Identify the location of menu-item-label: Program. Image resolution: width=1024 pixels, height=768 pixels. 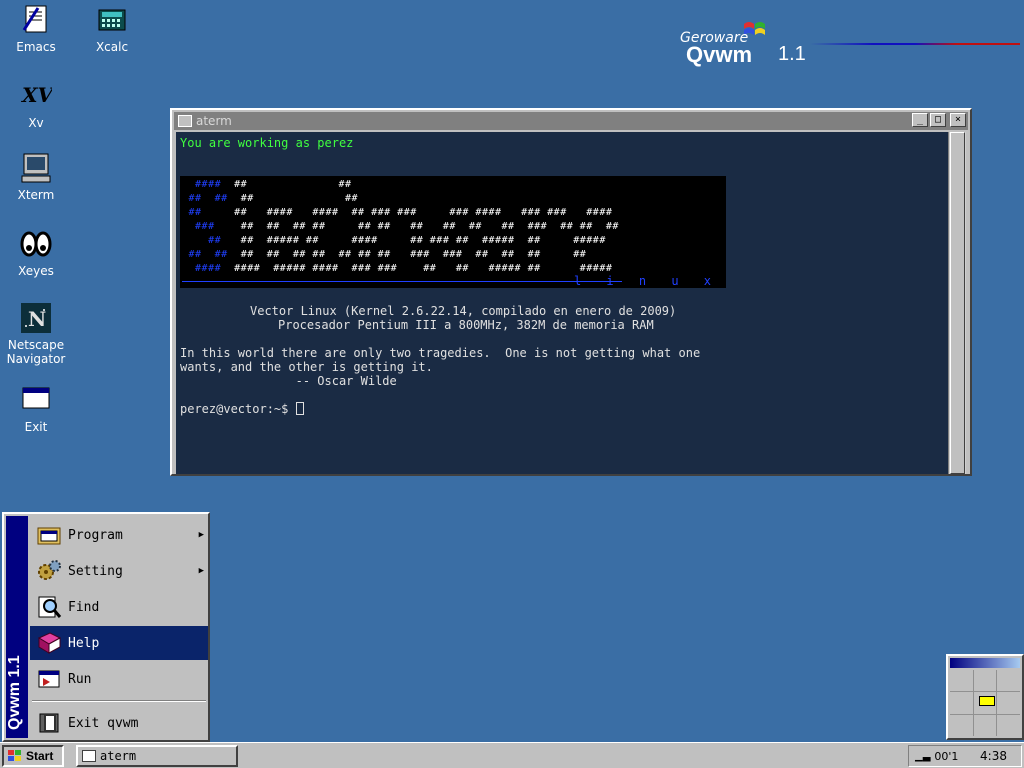
(95, 535).